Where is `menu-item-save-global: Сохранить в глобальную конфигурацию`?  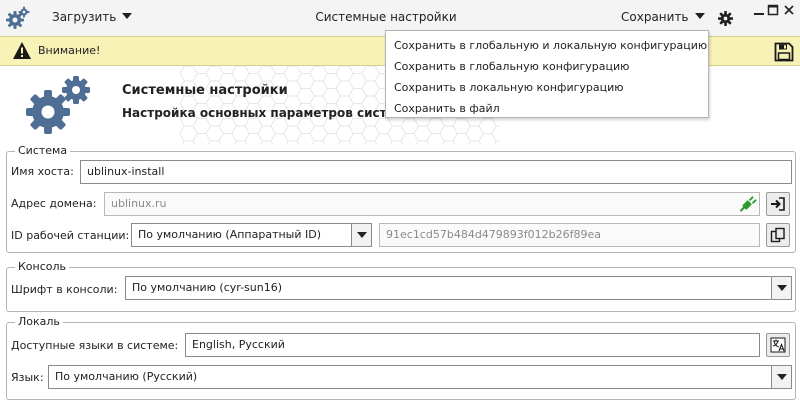
menu-item-save-global: Сохранить в глобальную конфигурацию is located at coordinates (547, 66).